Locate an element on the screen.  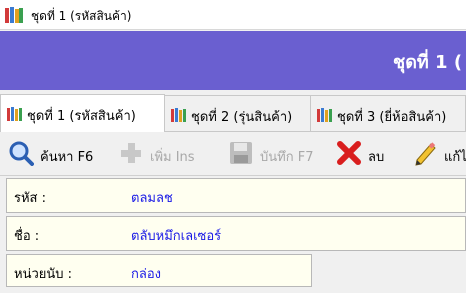
delete-button: ลบ is located at coordinates (366, 153).